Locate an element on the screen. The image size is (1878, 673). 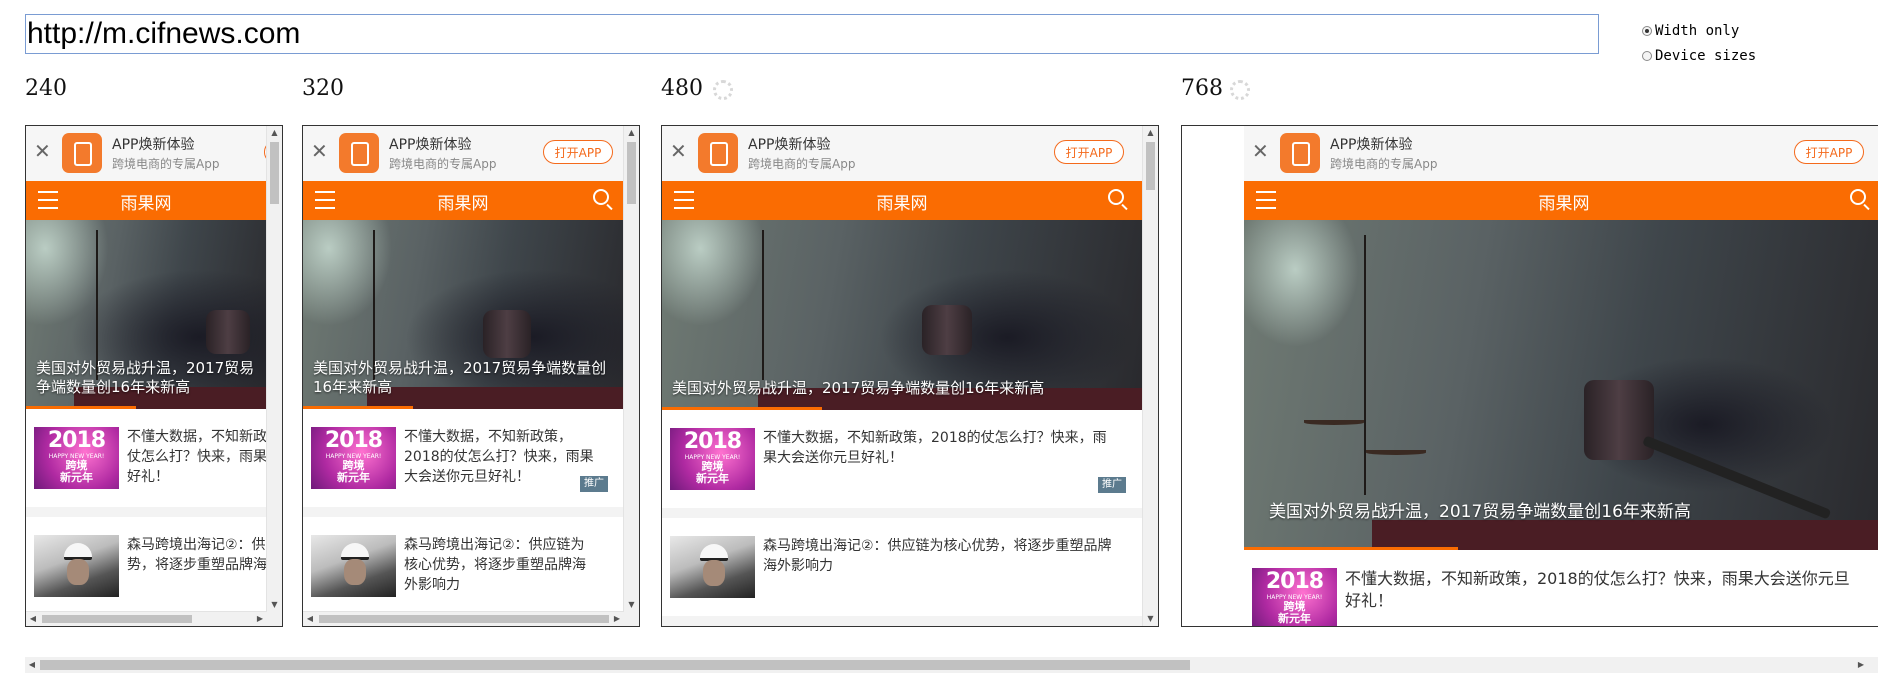
site-title: 雨果网 is located at coordinates (902, 204).